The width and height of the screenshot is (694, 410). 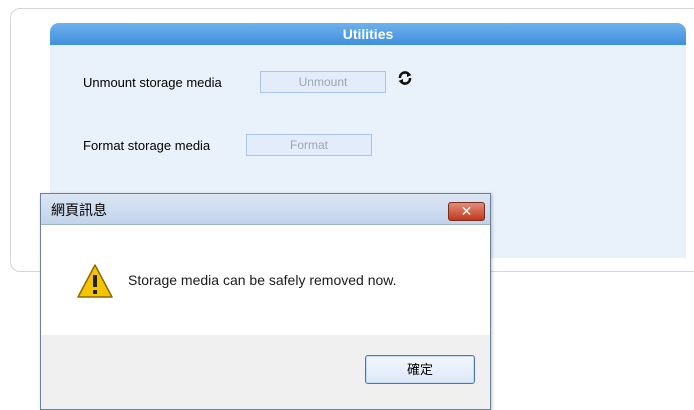 I want to click on dialog-title: 網頁訊息, so click(x=79, y=210).